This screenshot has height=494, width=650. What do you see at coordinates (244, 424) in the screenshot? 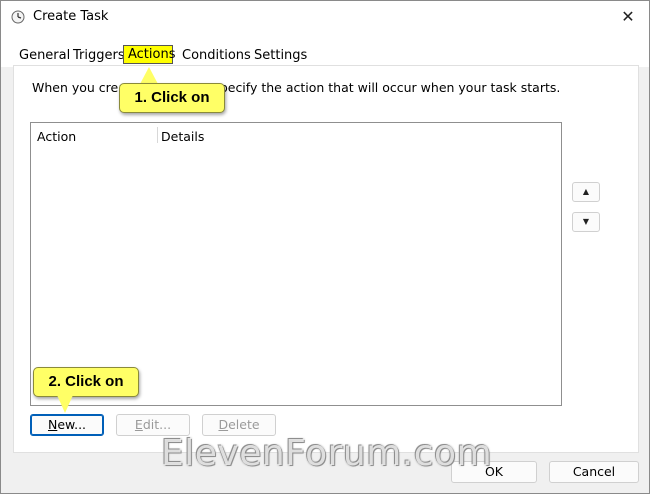
I see `delete-button-label: elete` at bounding box center [244, 424].